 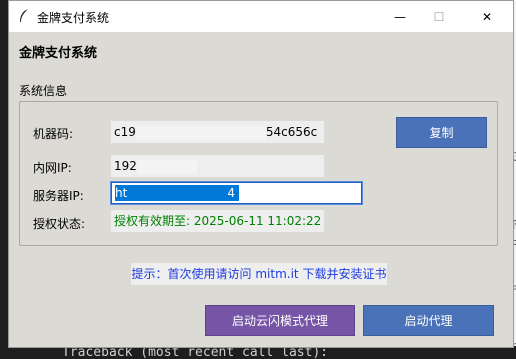 I want to click on section-label: 系统信息, so click(x=43, y=91).